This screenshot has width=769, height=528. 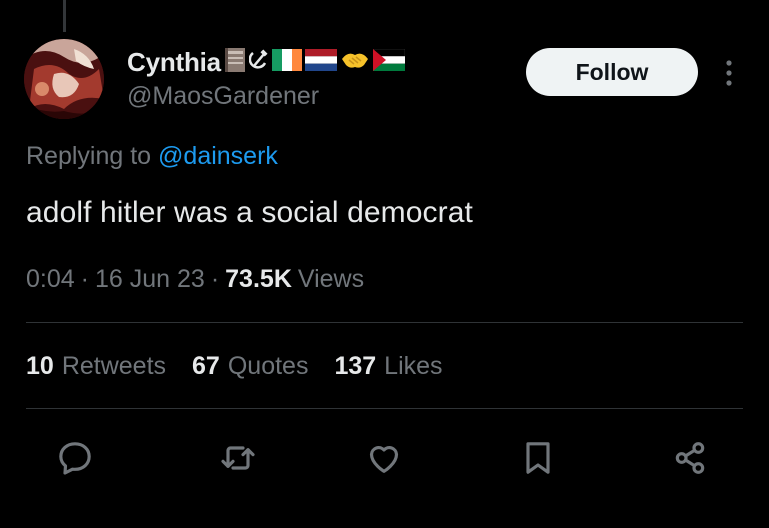 I want to click on retweet-button, so click(x=238, y=458).